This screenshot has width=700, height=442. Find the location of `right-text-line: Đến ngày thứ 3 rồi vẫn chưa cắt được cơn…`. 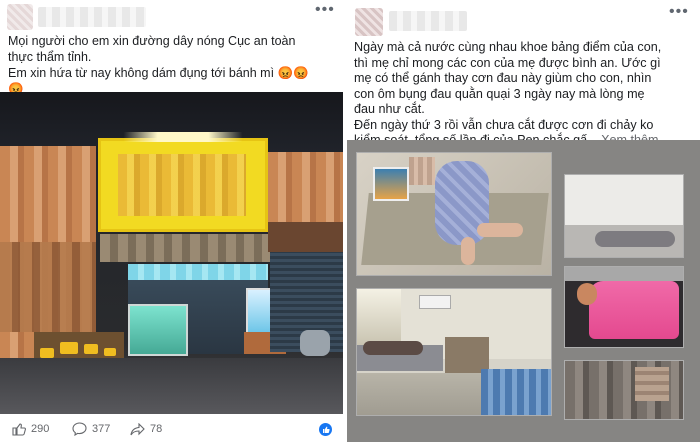

right-text-line: Đến ngày thứ 3 rồi vẫn chưa cắt được cơn… is located at coordinates (504, 124).